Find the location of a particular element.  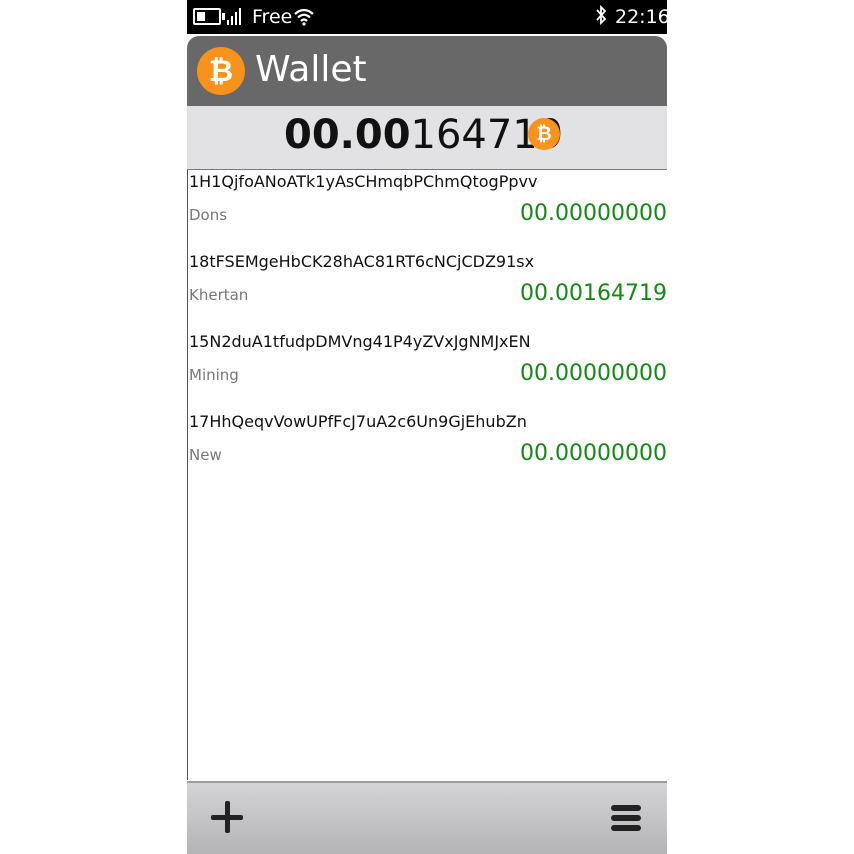

address-label: New is located at coordinates (205, 455).